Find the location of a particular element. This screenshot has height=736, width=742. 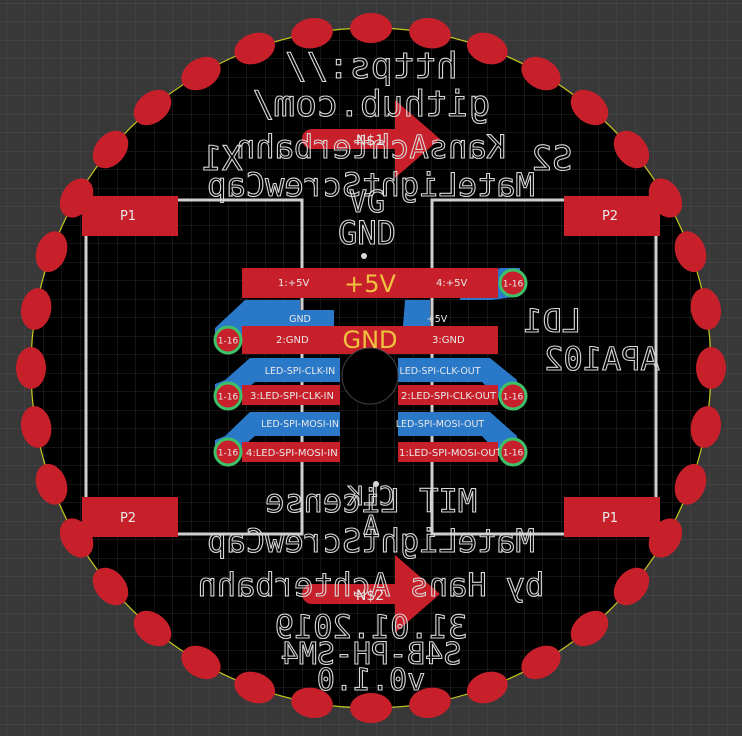

silk-url-line-1: https:// is located at coordinates (370, 66).